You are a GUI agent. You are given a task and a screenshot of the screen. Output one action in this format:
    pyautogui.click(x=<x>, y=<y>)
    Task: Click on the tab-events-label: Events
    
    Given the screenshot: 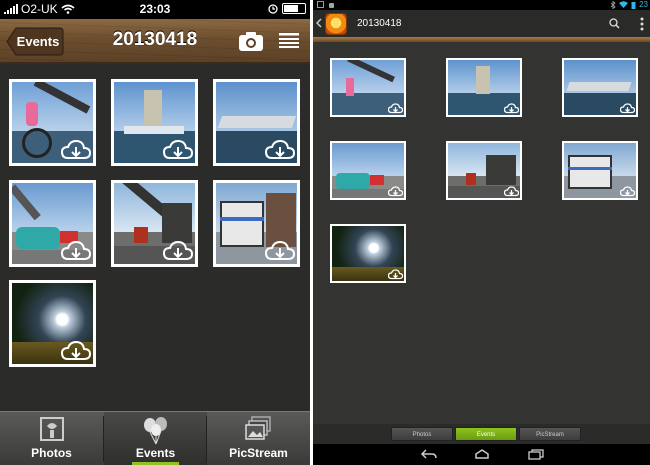 What is the action you would take?
    pyautogui.click(x=155, y=453)
    